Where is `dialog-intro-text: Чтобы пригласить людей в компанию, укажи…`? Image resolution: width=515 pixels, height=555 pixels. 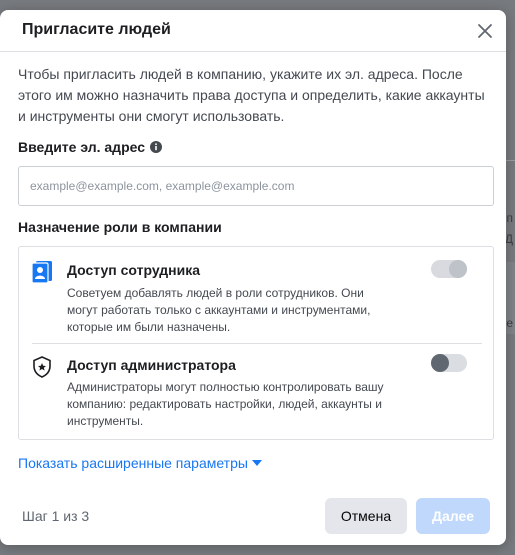 dialog-intro-text: Чтобы пригласить людей в компанию, укажи… is located at coordinates (251, 95).